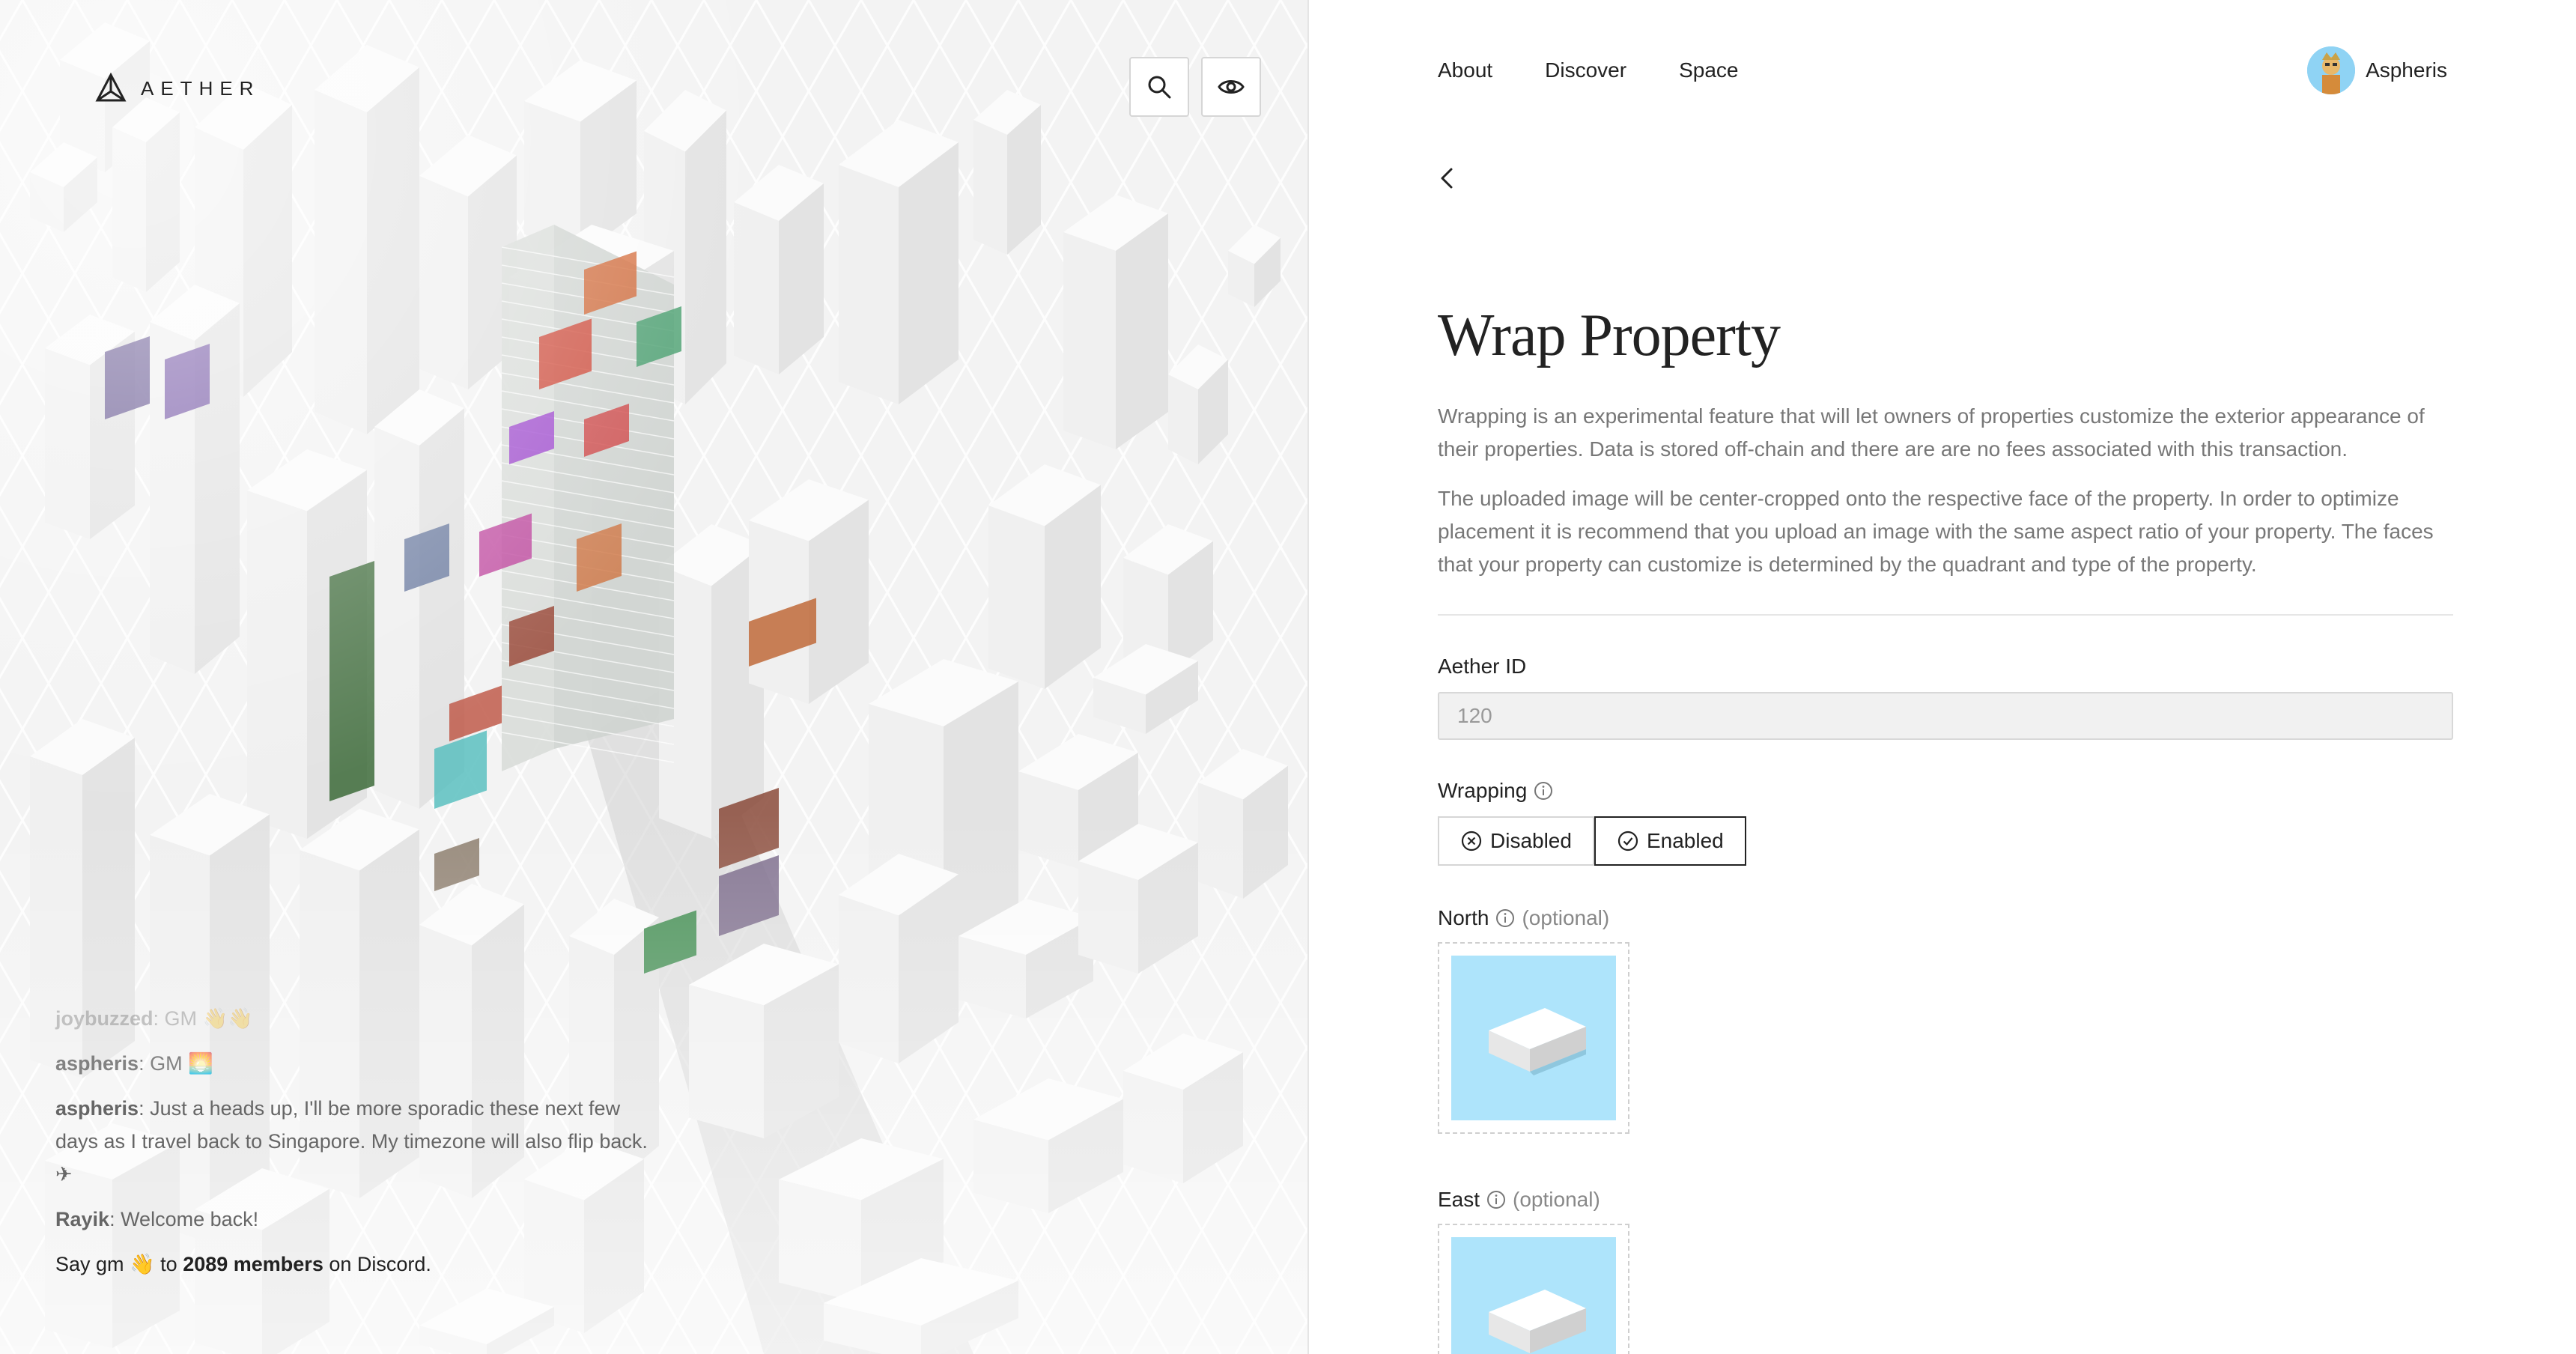 The image size is (2576, 1354). What do you see at coordinates (203, 1018) in the screenshot?
I see `chat-text: : GM 👋👋` at bounding box center [203, 1018].